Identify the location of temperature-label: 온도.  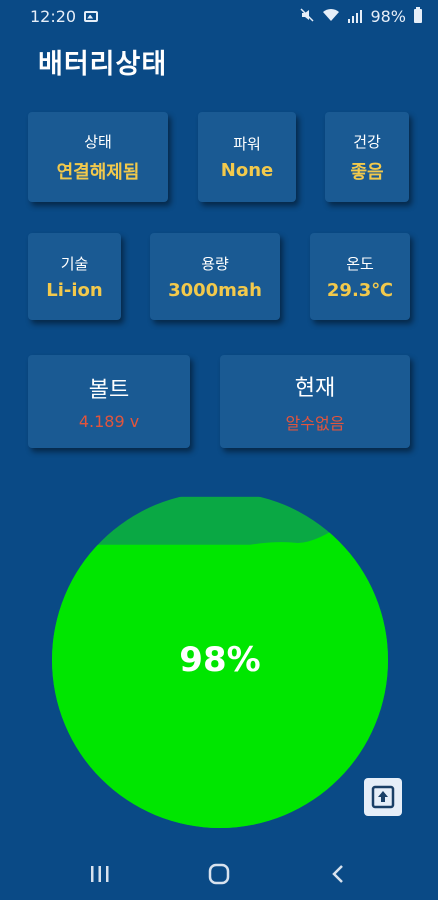
(360, 263).